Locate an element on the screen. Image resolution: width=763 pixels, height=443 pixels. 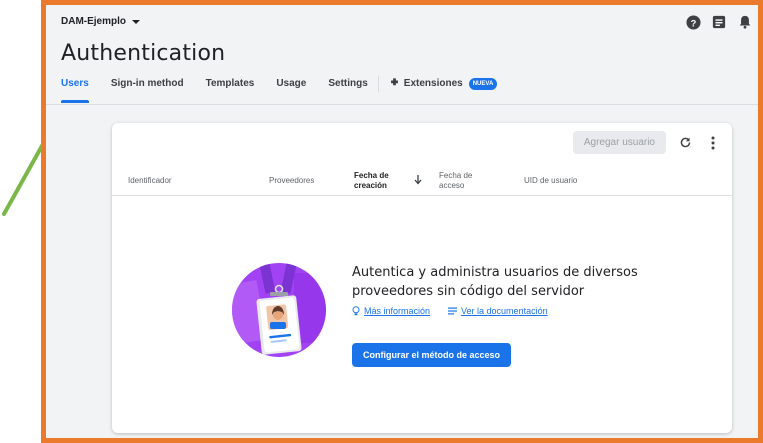
sort-down-icon is located at coordinates (418, 180).